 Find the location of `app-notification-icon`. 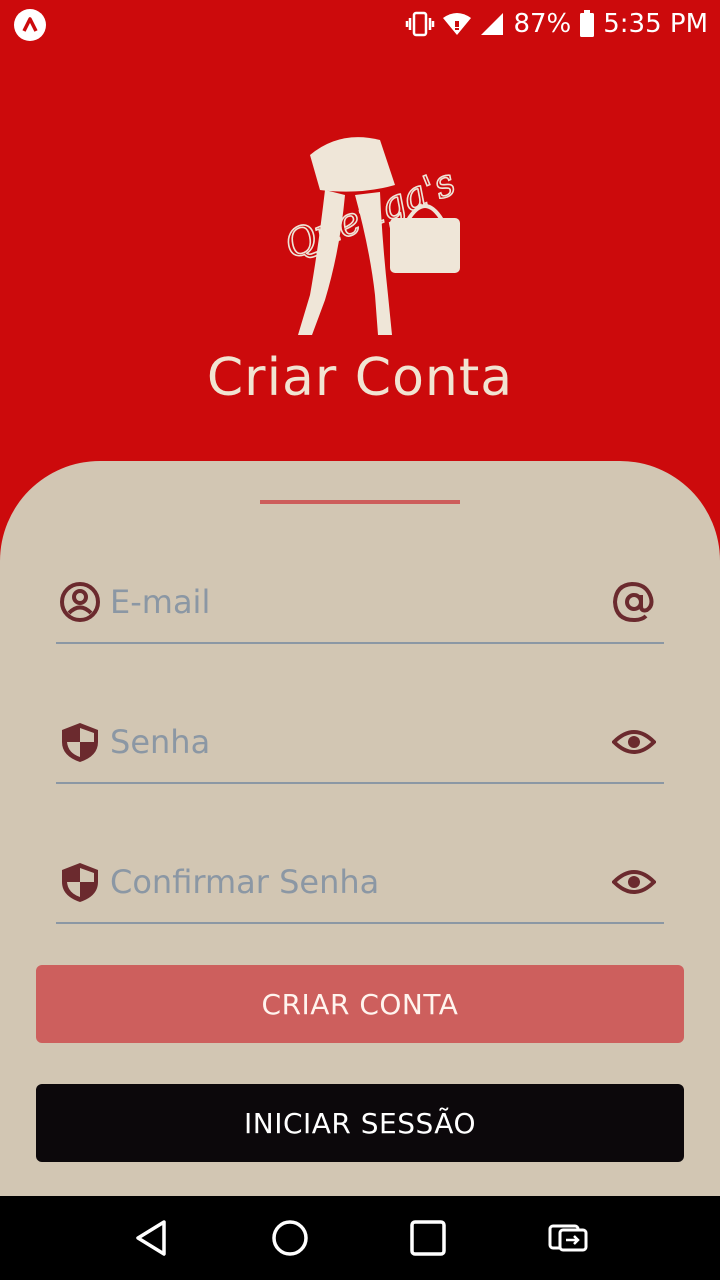

app-notification-icon is located at coordinates (30, 25).